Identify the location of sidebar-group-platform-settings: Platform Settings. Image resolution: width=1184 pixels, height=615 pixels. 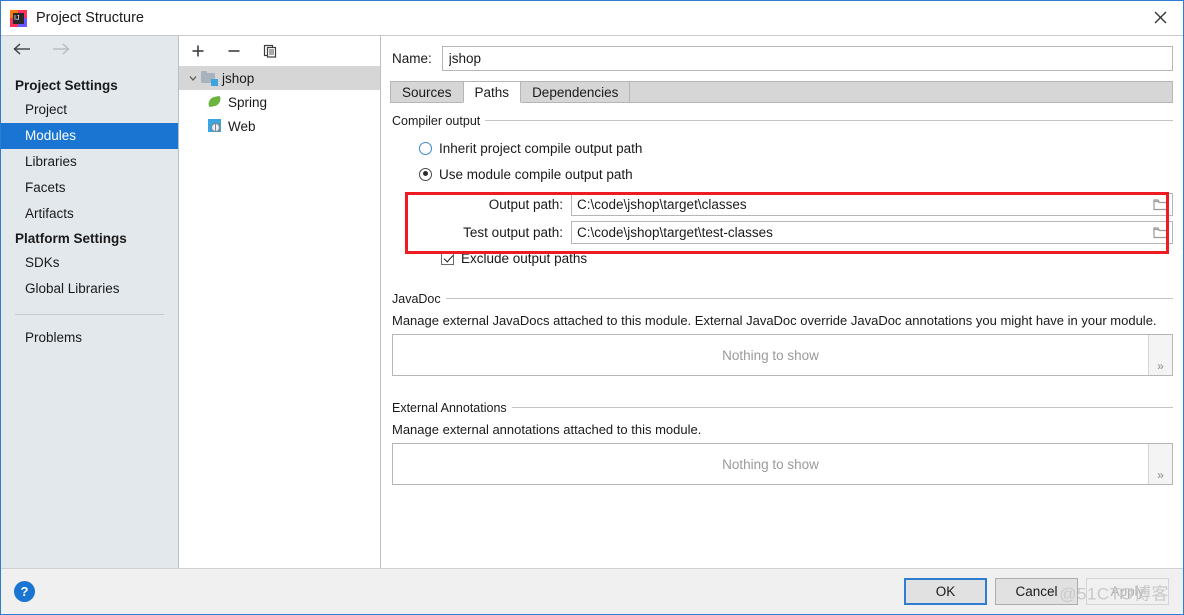
(71, 238).